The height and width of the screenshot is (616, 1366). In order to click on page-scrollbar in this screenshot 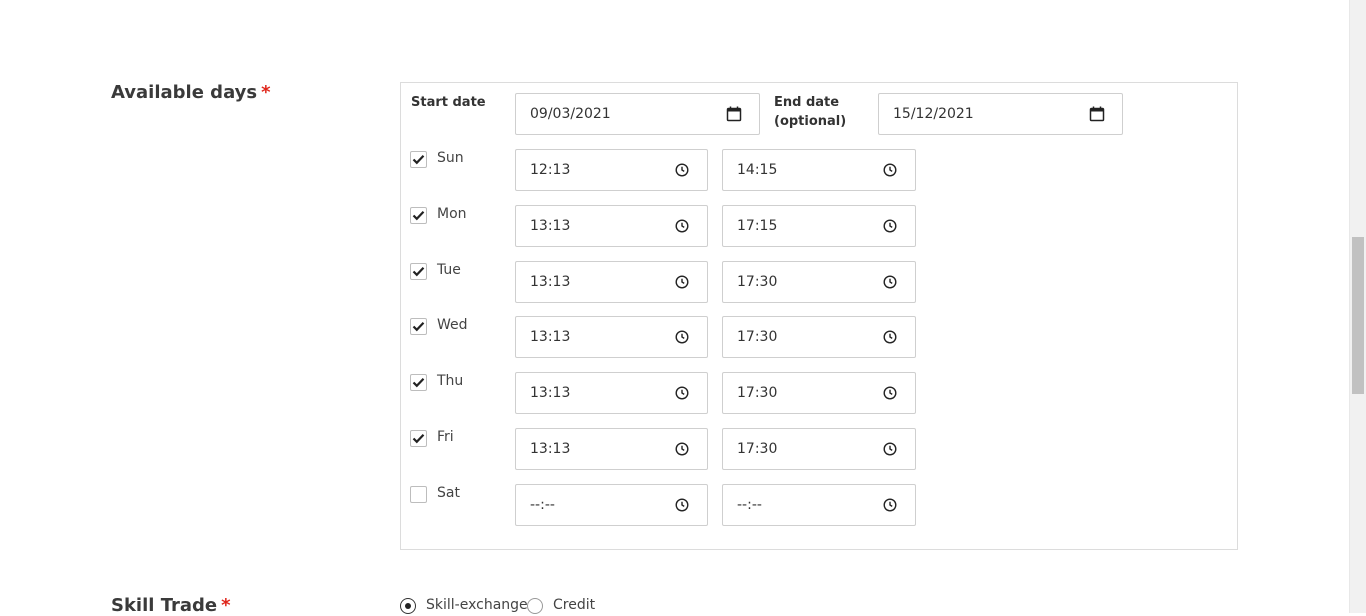, I will do `click(1357, 306)`.